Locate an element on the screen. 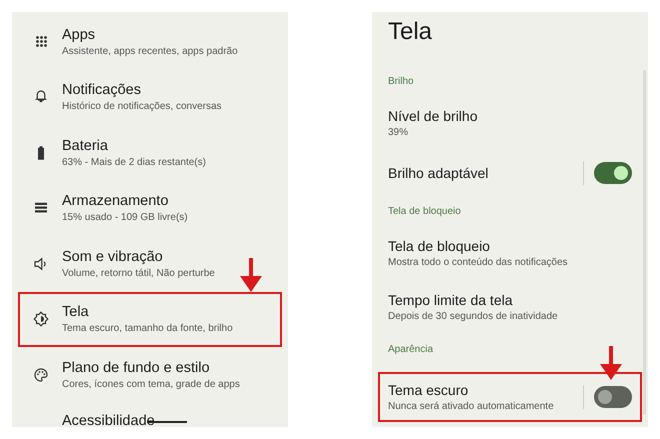  item-subtitle: Assistente, apps recentes, apps padrão is located at coordinates (150, 51).